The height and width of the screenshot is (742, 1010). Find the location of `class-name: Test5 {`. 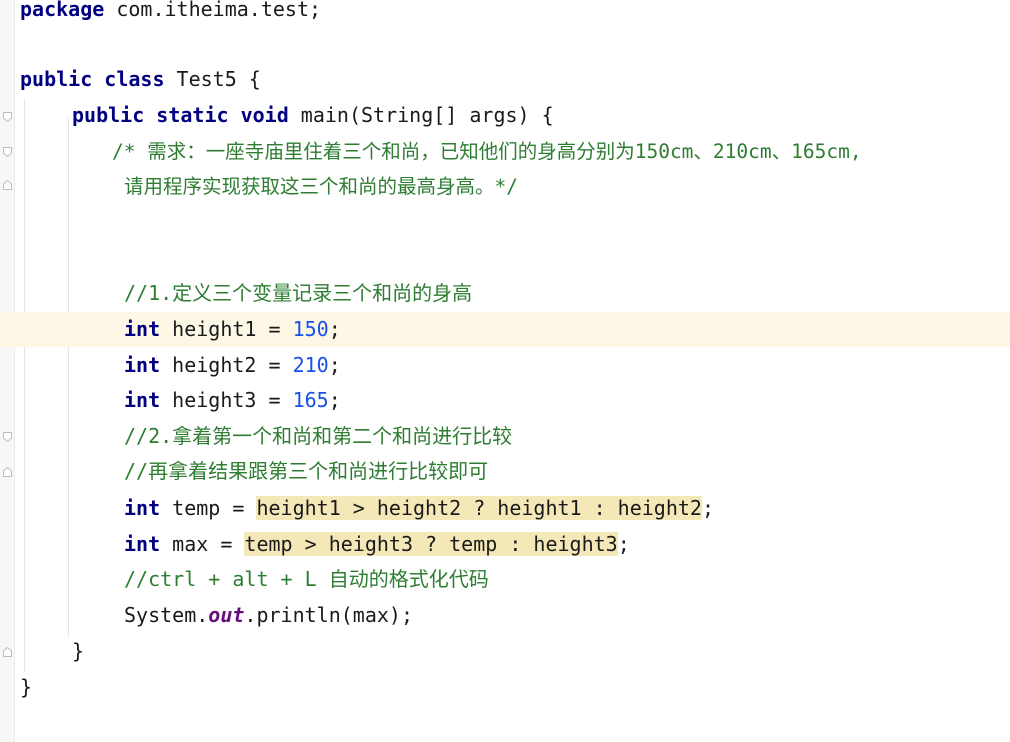

class-name: Test5 { is located at coordinates (212, 79).